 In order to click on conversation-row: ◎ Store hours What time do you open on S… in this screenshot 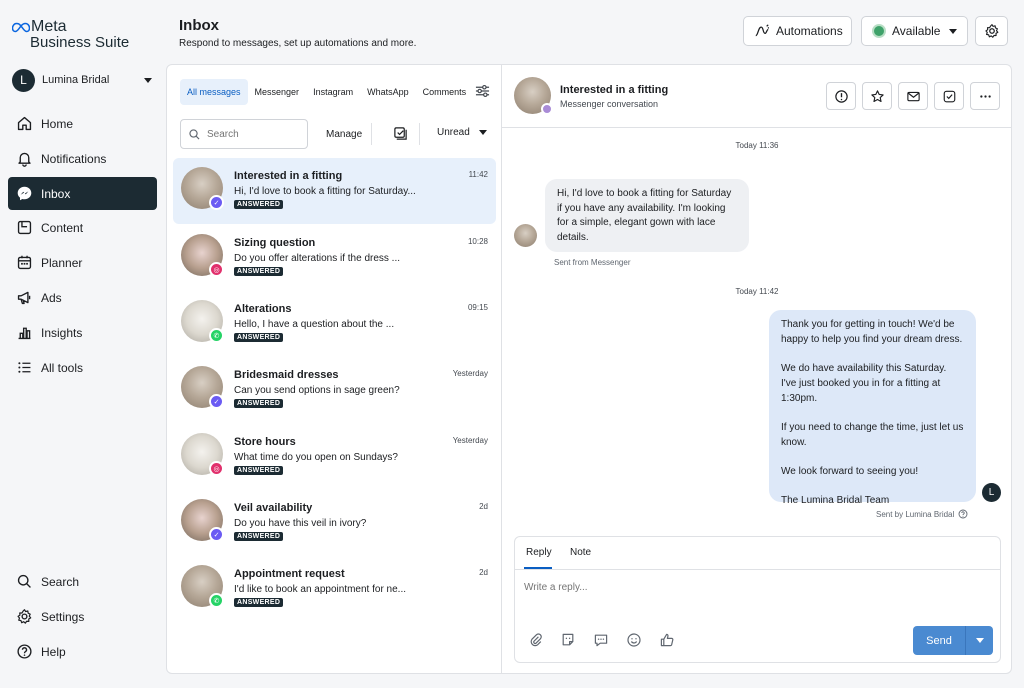, I will do `click(334, 457)`.